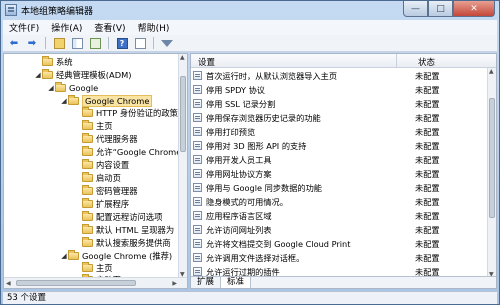 This screenshot has width=500, height=305. What do you see at coordinates (182, 166) in the screenshot?
I see `tree-vertical-scrollbar: ▲ ▼` at bounding box center [182, 166].